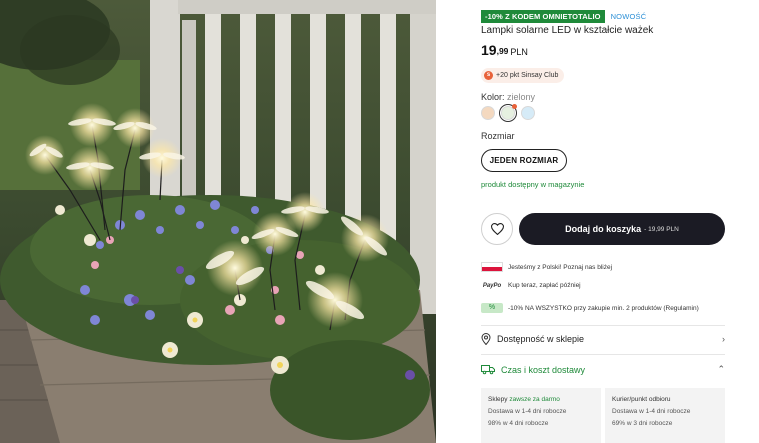 This screenshot has height=443, width=759. Describe the element at coordinates (603, 369) in the screenshot. I see `shipping-row: Czas i koszt dostawy ⌃` at that location.